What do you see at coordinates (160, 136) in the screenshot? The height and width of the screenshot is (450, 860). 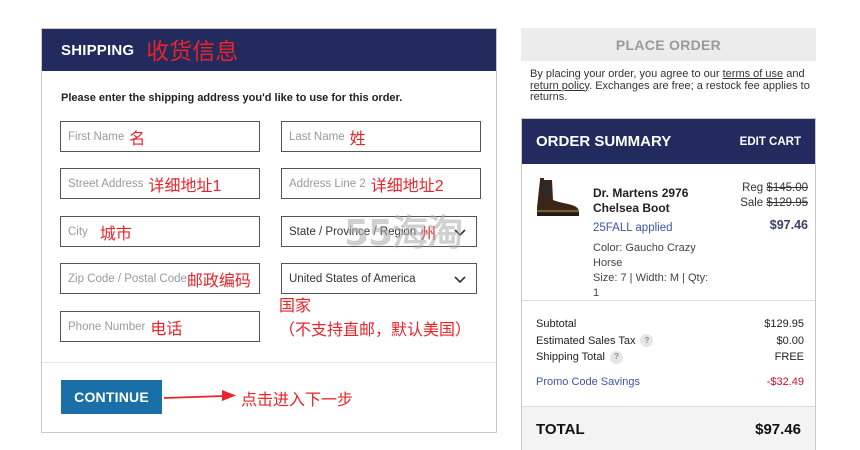 I see `first-name-field: First Name 名` at bounding box center [160, 136].